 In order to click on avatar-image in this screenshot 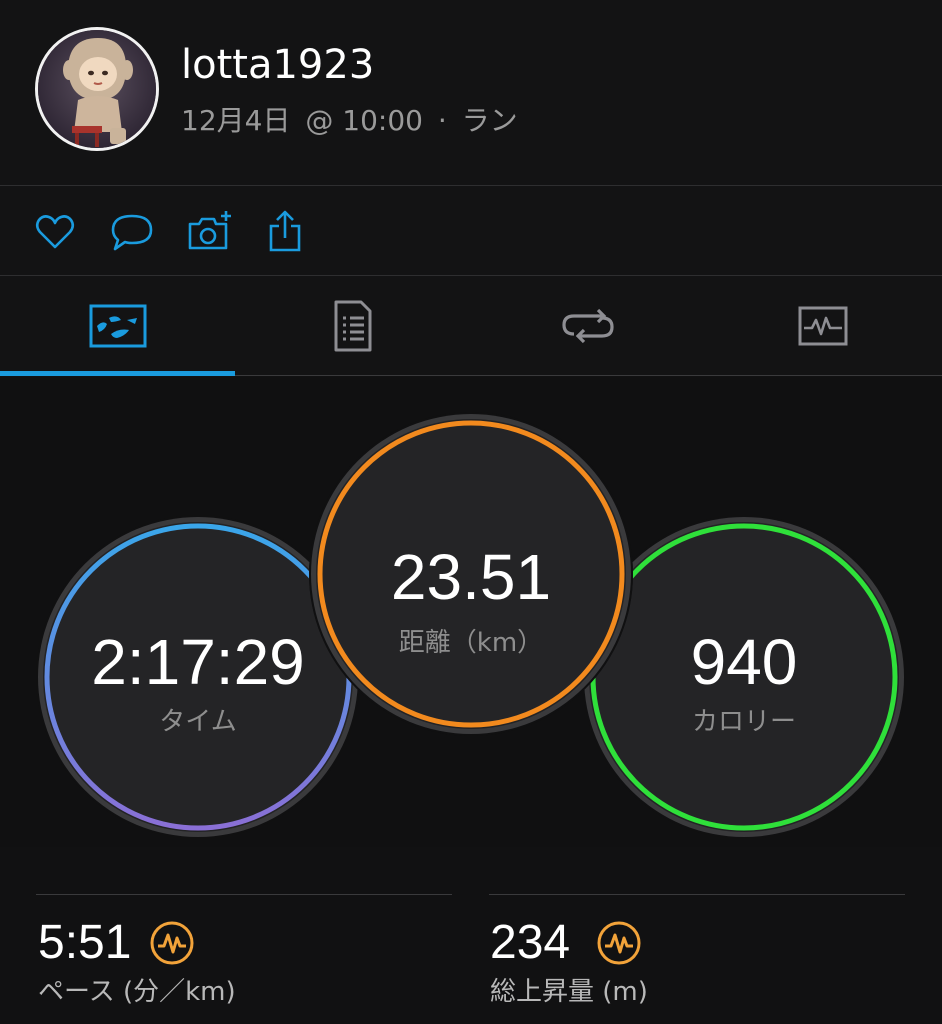, I will do `click(97, 89)`.